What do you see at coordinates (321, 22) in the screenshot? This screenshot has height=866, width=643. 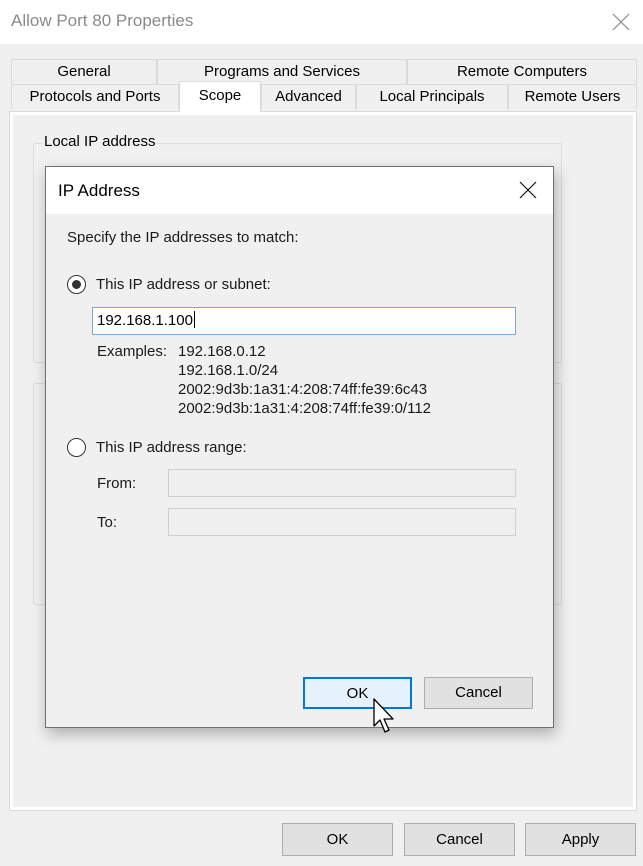 I see `window-titlebar: Allow Port 80 Properties` at bounding box center [321, 22].